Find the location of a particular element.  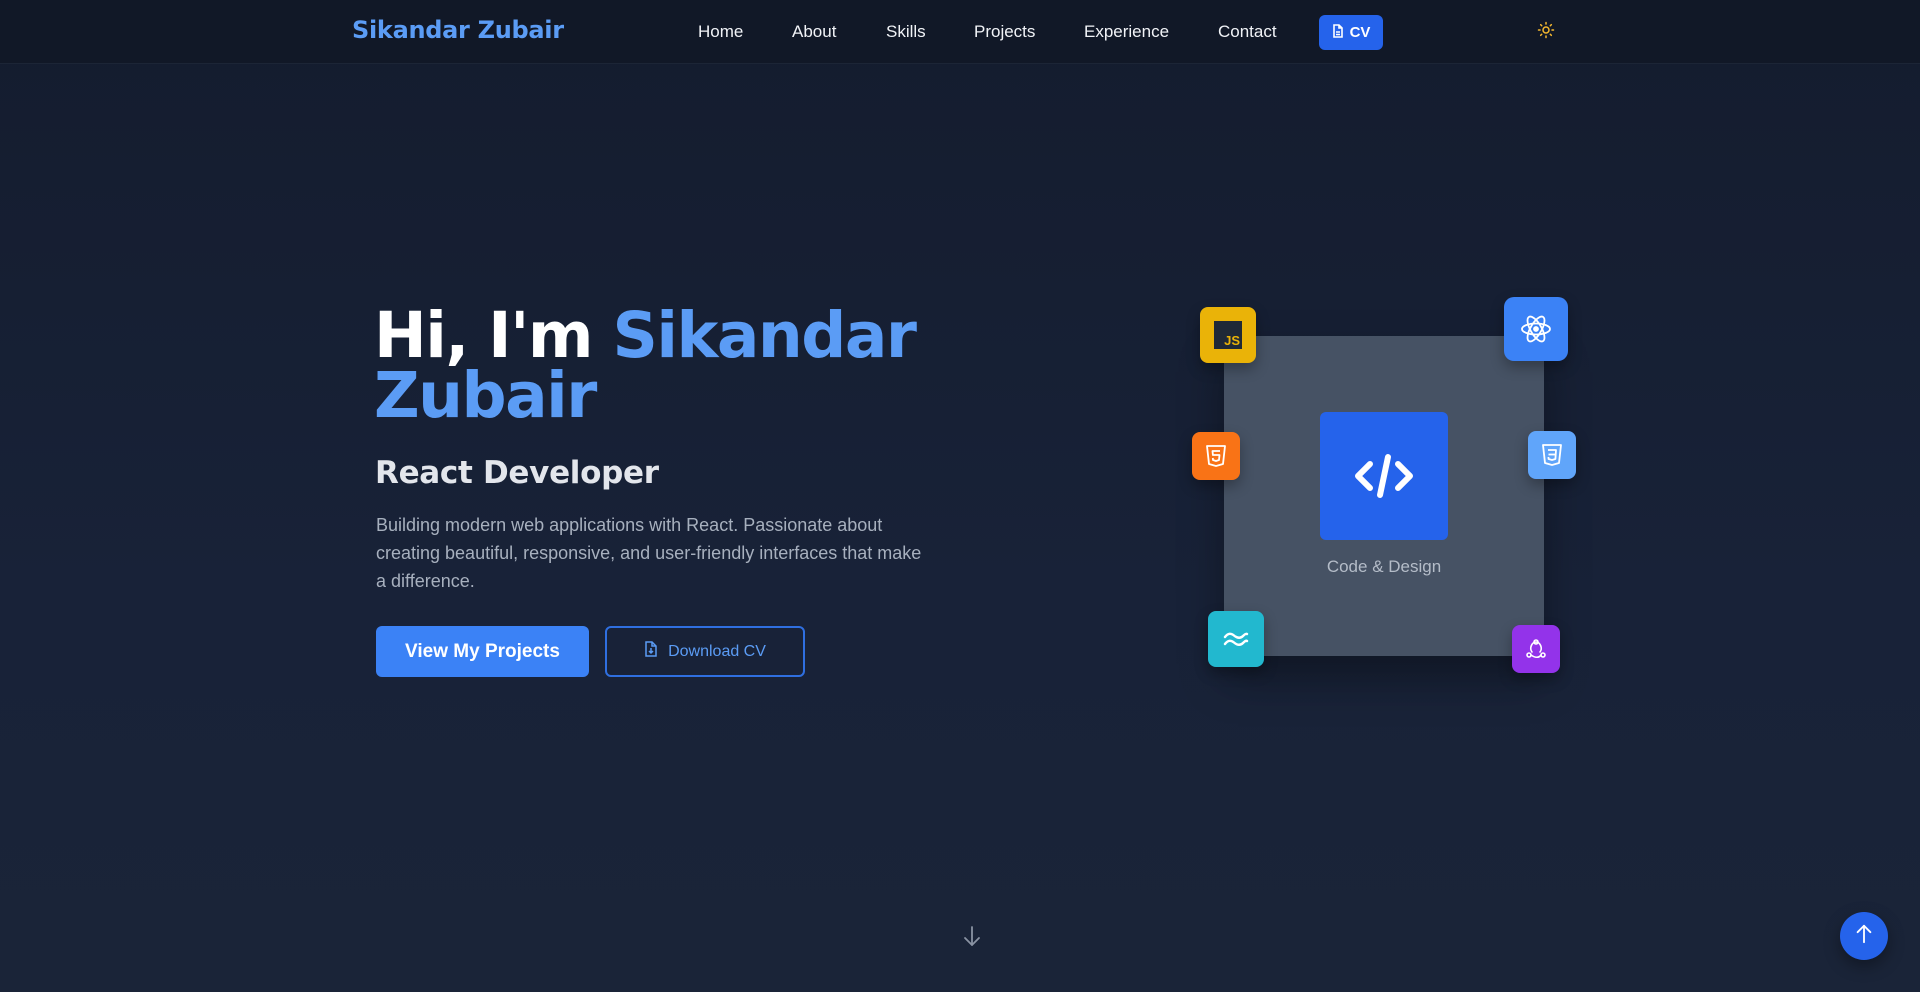

download-cv-button: Download CV is located at coordinates (705, 651).